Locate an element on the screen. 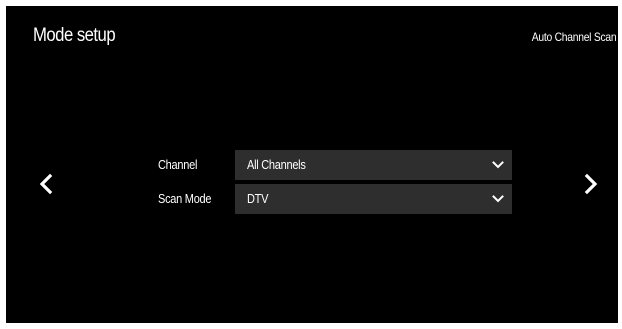 The width and height of the screenshot is (622, 329). chevron-right-icon is located at coordinates (591, 184).